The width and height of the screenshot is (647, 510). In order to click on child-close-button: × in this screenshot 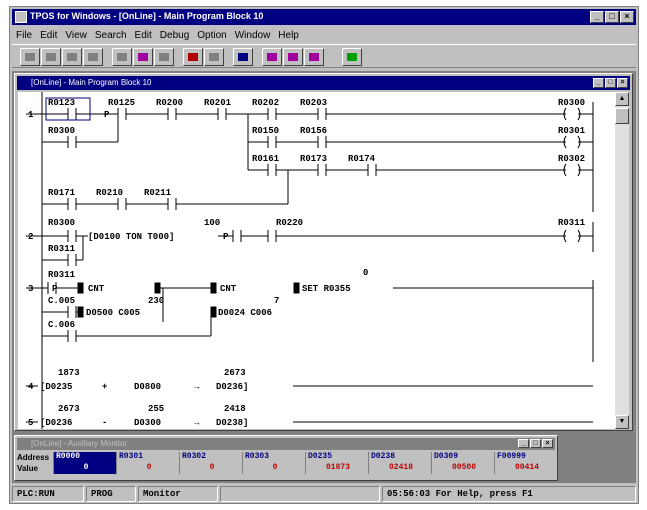, I will do `click(622, 83)`.